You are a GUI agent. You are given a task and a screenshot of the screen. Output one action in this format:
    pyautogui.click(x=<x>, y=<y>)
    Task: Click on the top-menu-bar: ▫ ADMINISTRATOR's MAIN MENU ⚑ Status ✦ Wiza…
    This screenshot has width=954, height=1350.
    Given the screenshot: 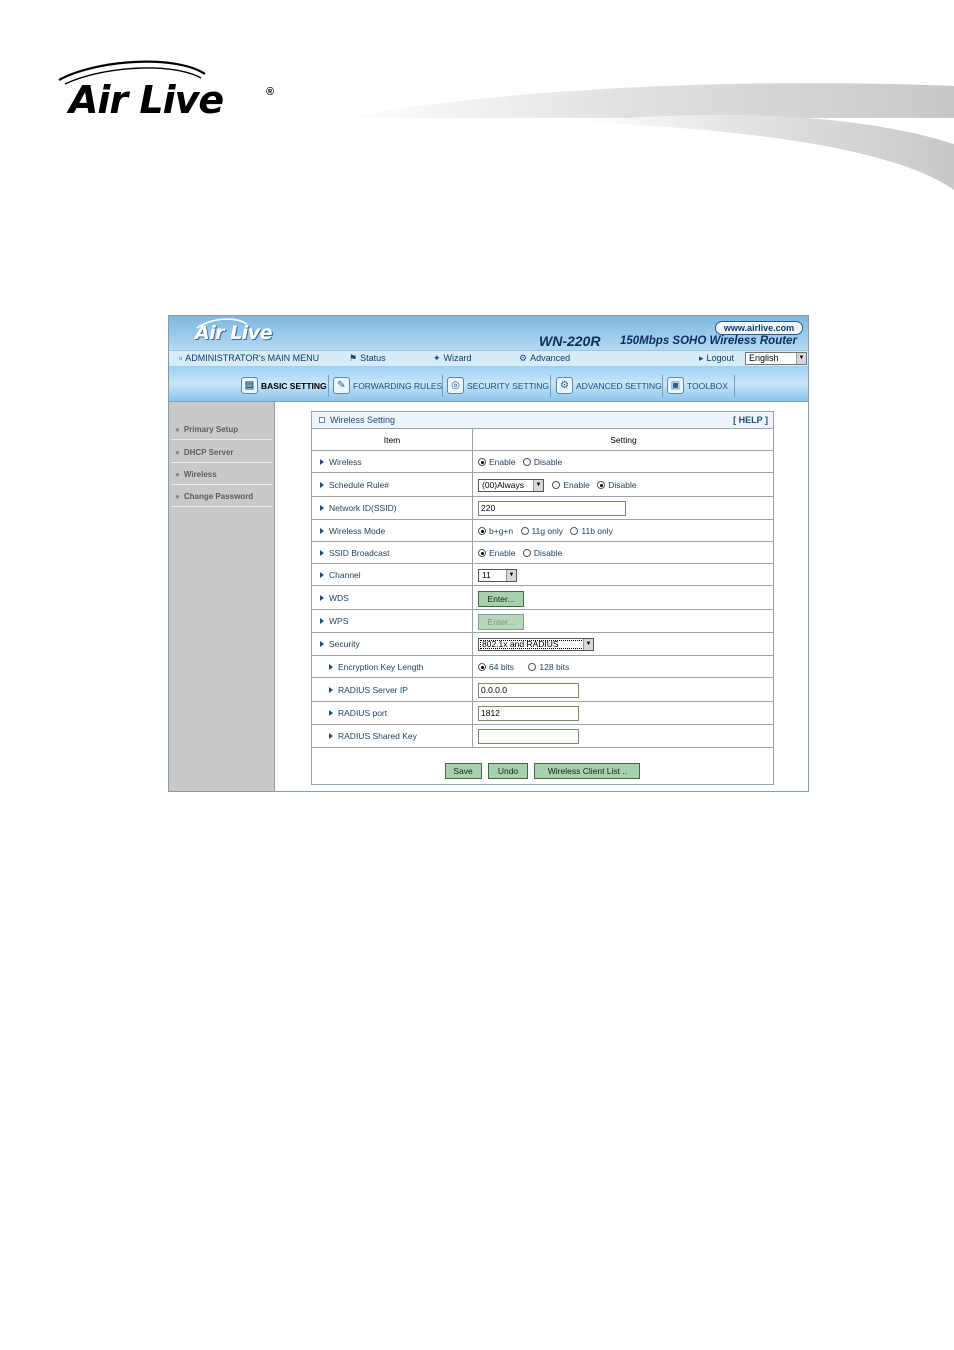 What is the action you would take?
    pyautogui.click(x=488, y=358)
    